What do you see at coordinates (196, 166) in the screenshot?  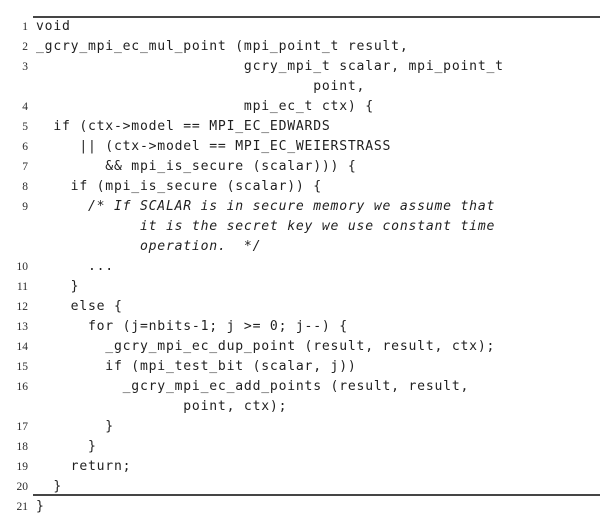 I see `code-source-text: && mpi_is_secure (scalar))) {` at bounding box center [196, 166].